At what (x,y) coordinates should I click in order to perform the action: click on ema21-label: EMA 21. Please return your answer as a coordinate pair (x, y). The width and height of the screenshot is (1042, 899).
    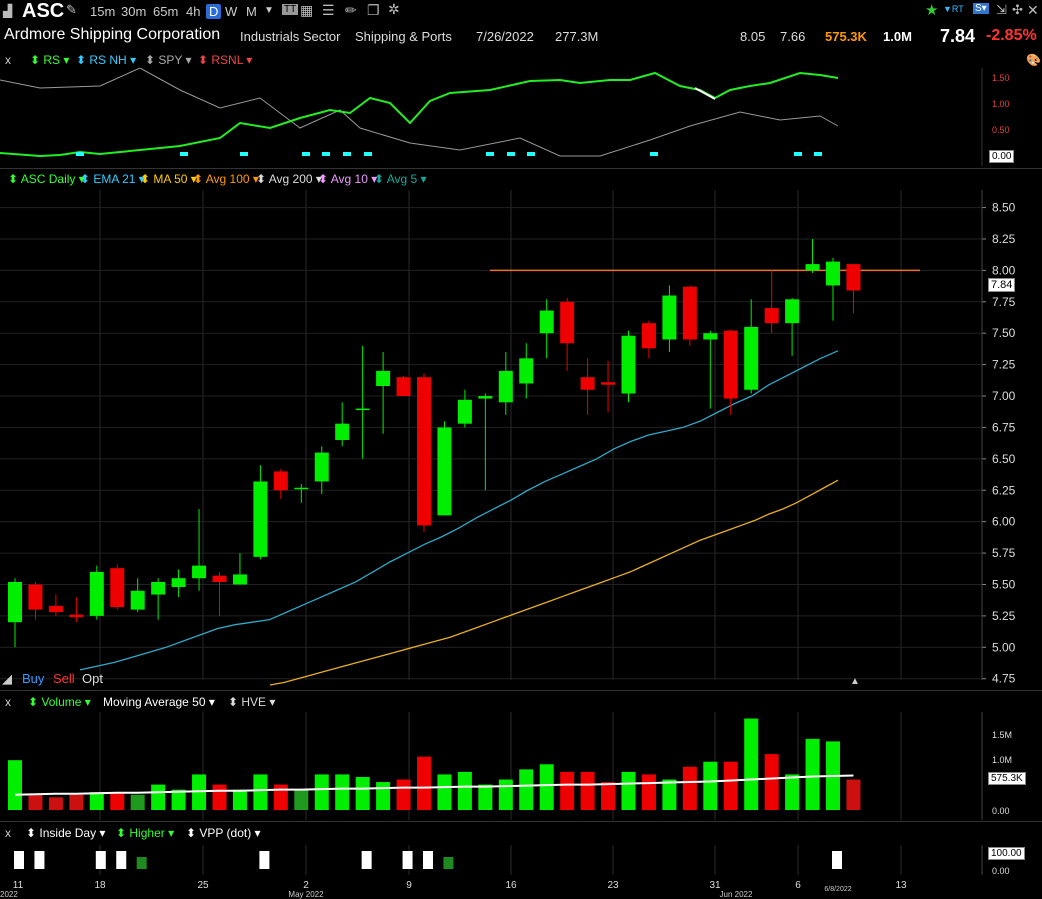
    Looking at the image, I should click on (114, 179).